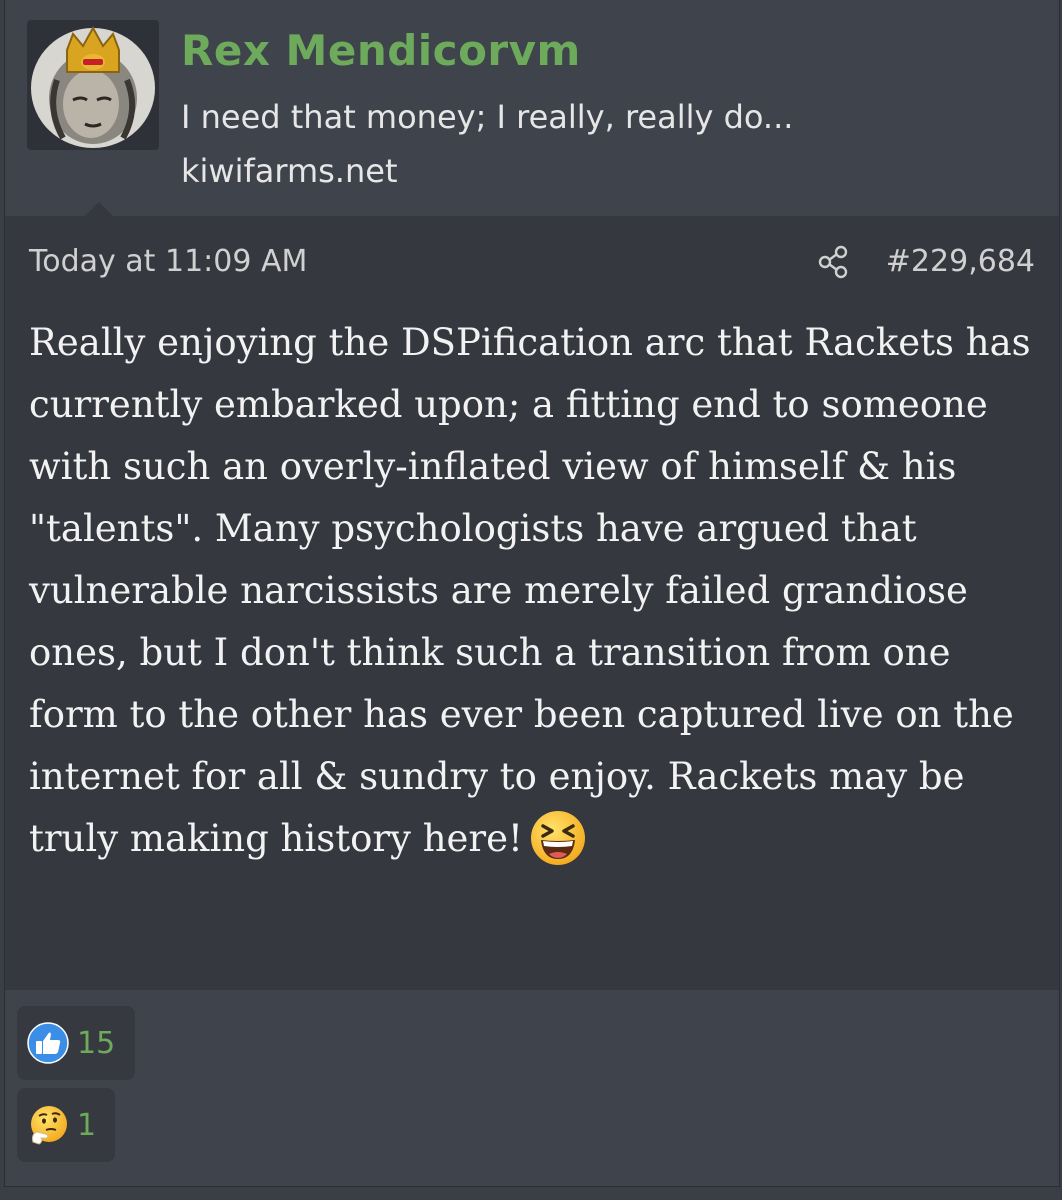  Describe the element at coordinates (48, 1043) in the screenshot. I see `thumbs-up-icon` at that location.